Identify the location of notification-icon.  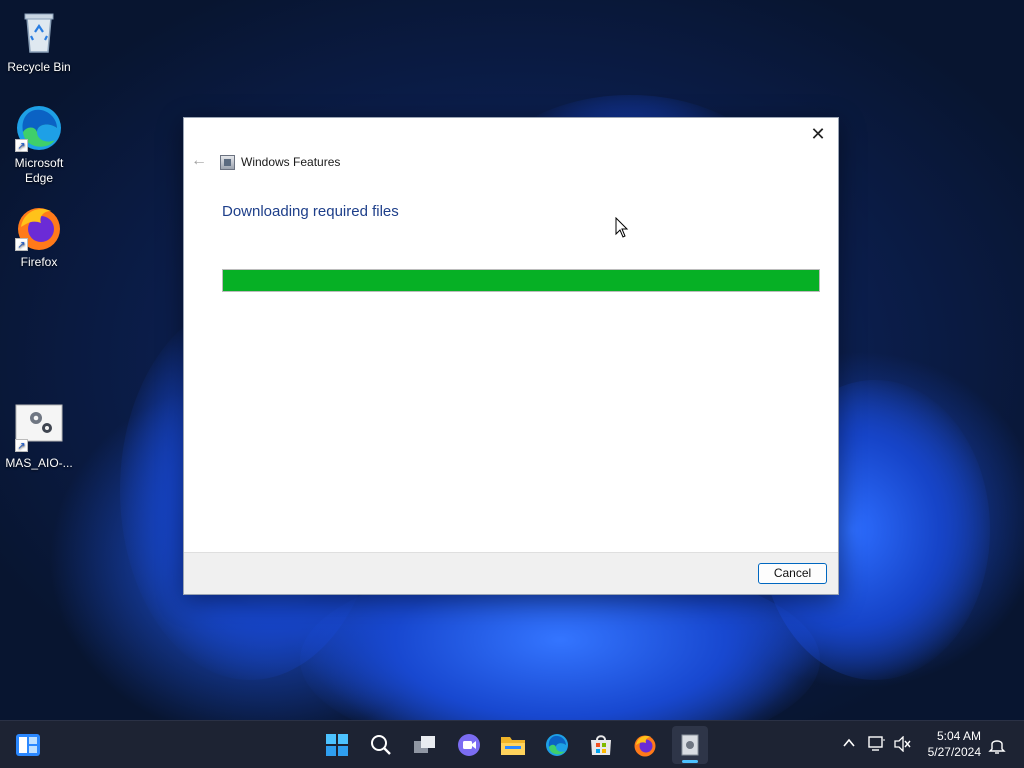
(997, 746).